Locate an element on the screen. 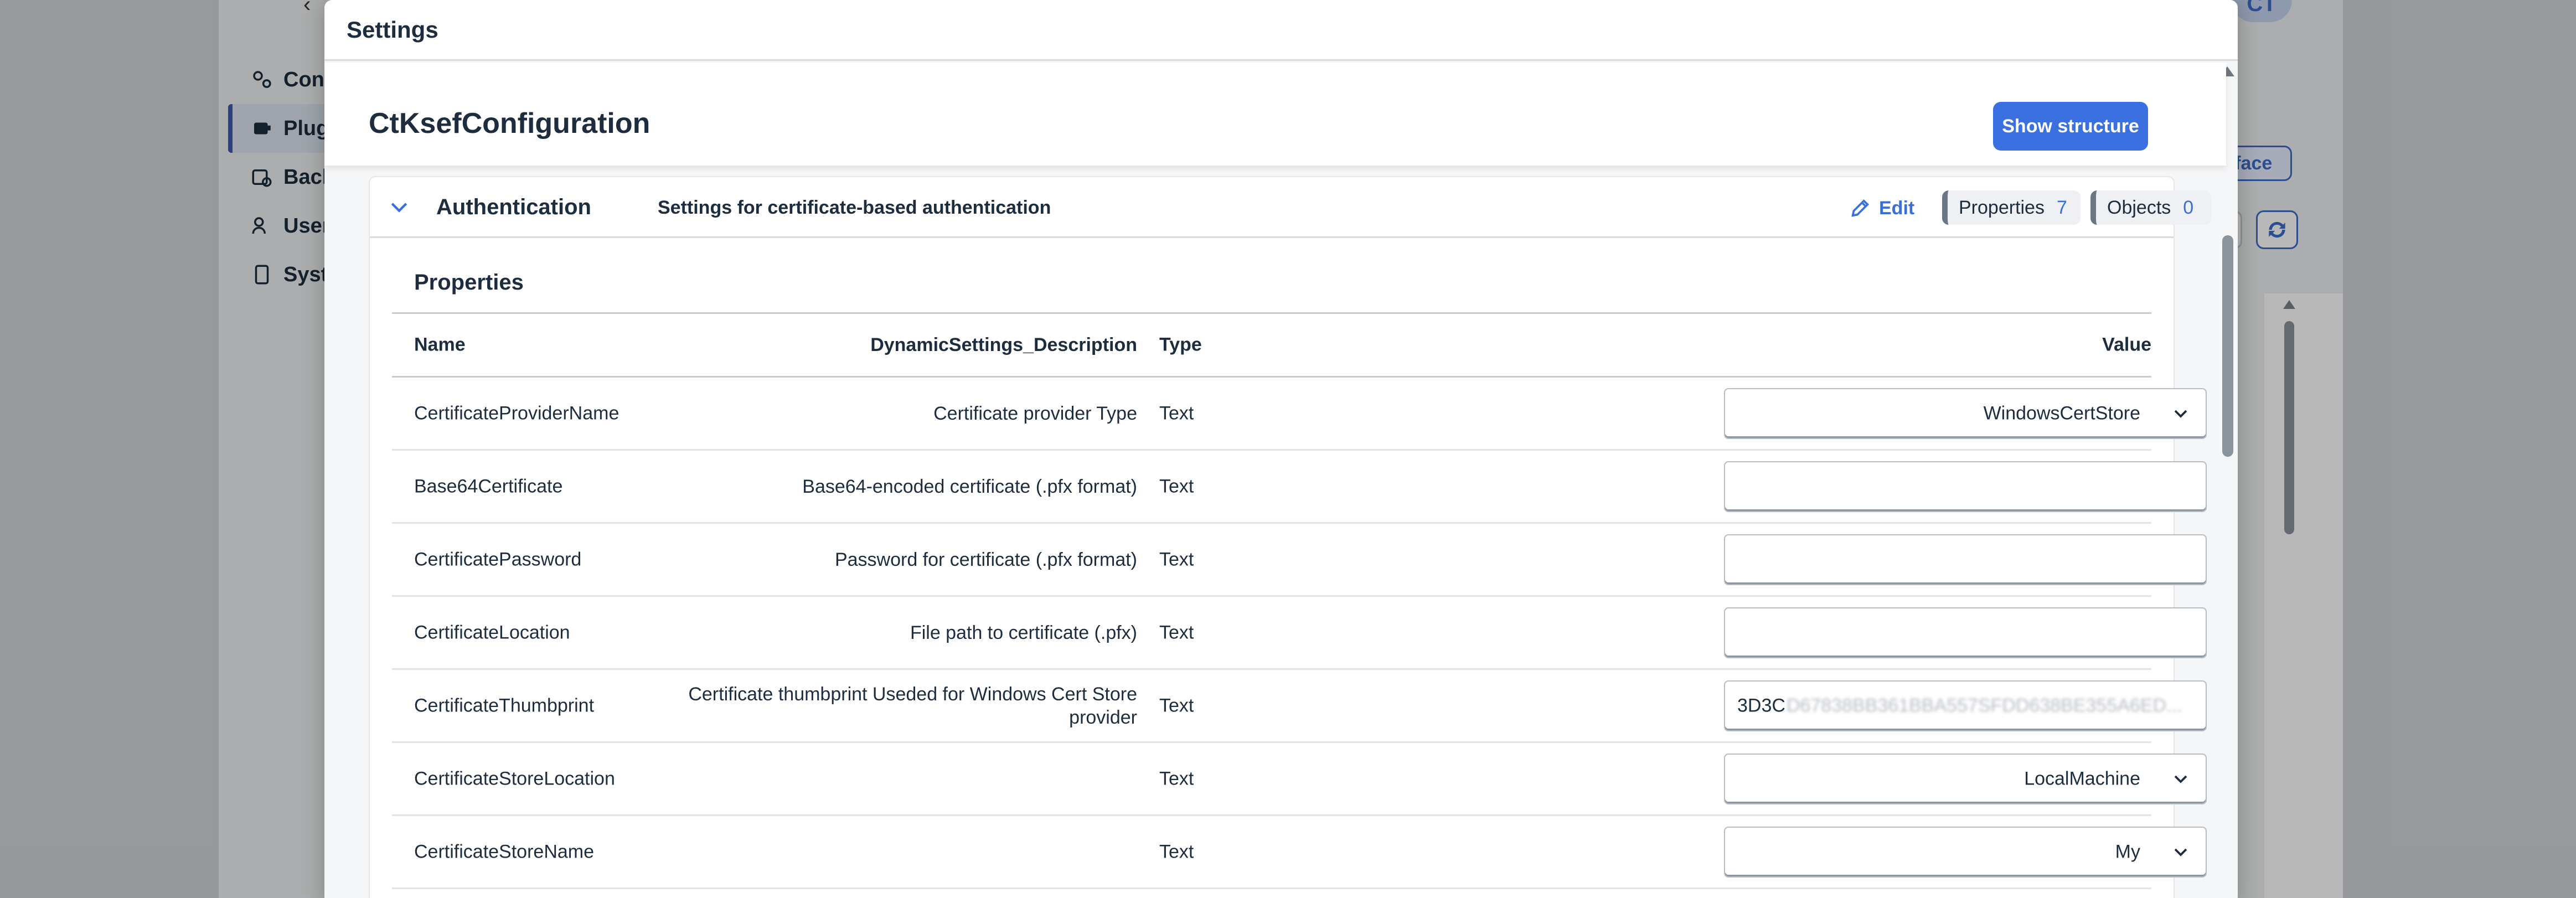  certificate-store-location-select: LocalMachine is located at coordinates (1965, 778).